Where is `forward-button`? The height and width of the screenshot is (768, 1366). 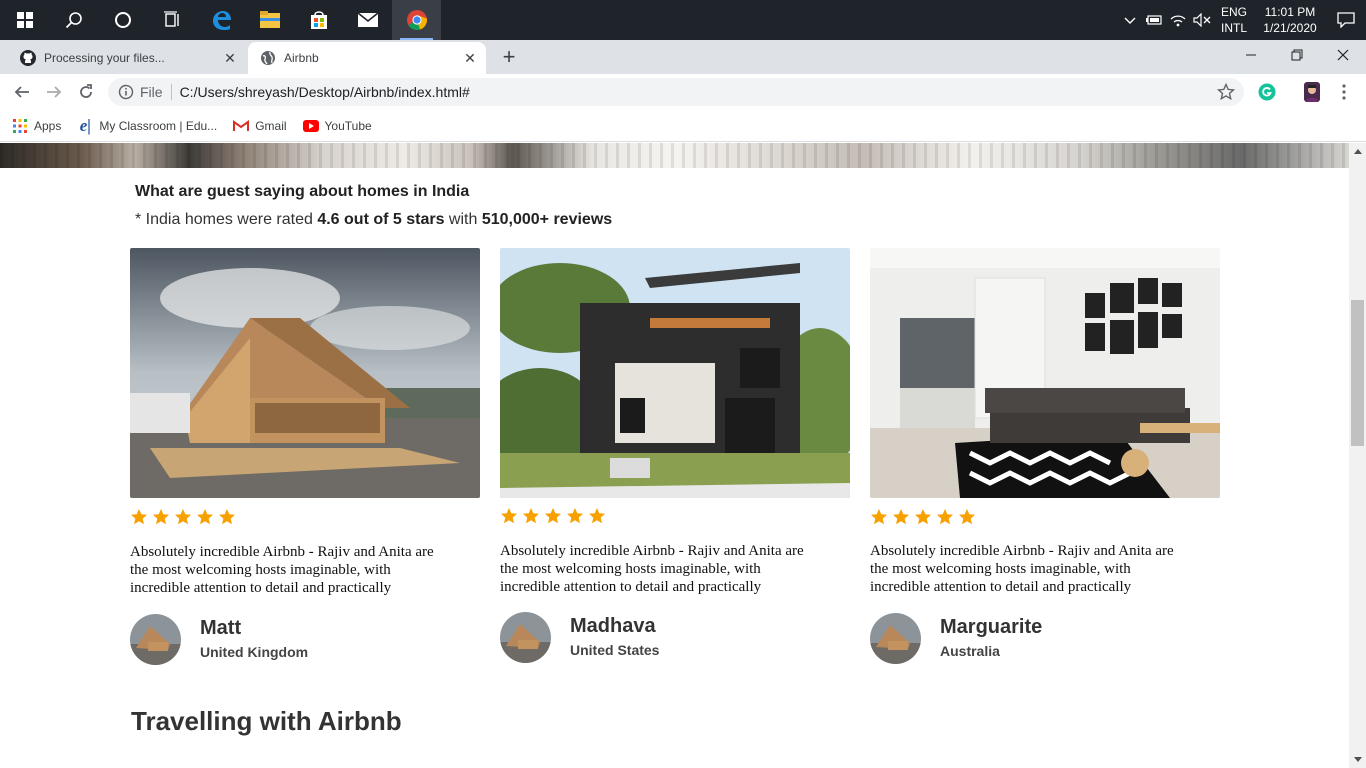
forward-button is located at coordinates (54, 92).